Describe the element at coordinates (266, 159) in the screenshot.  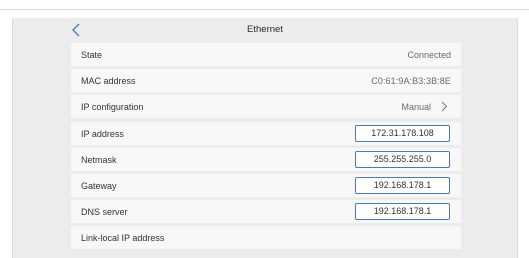
I see `row-netmask: Netmask 255.255.255.0` at that location.